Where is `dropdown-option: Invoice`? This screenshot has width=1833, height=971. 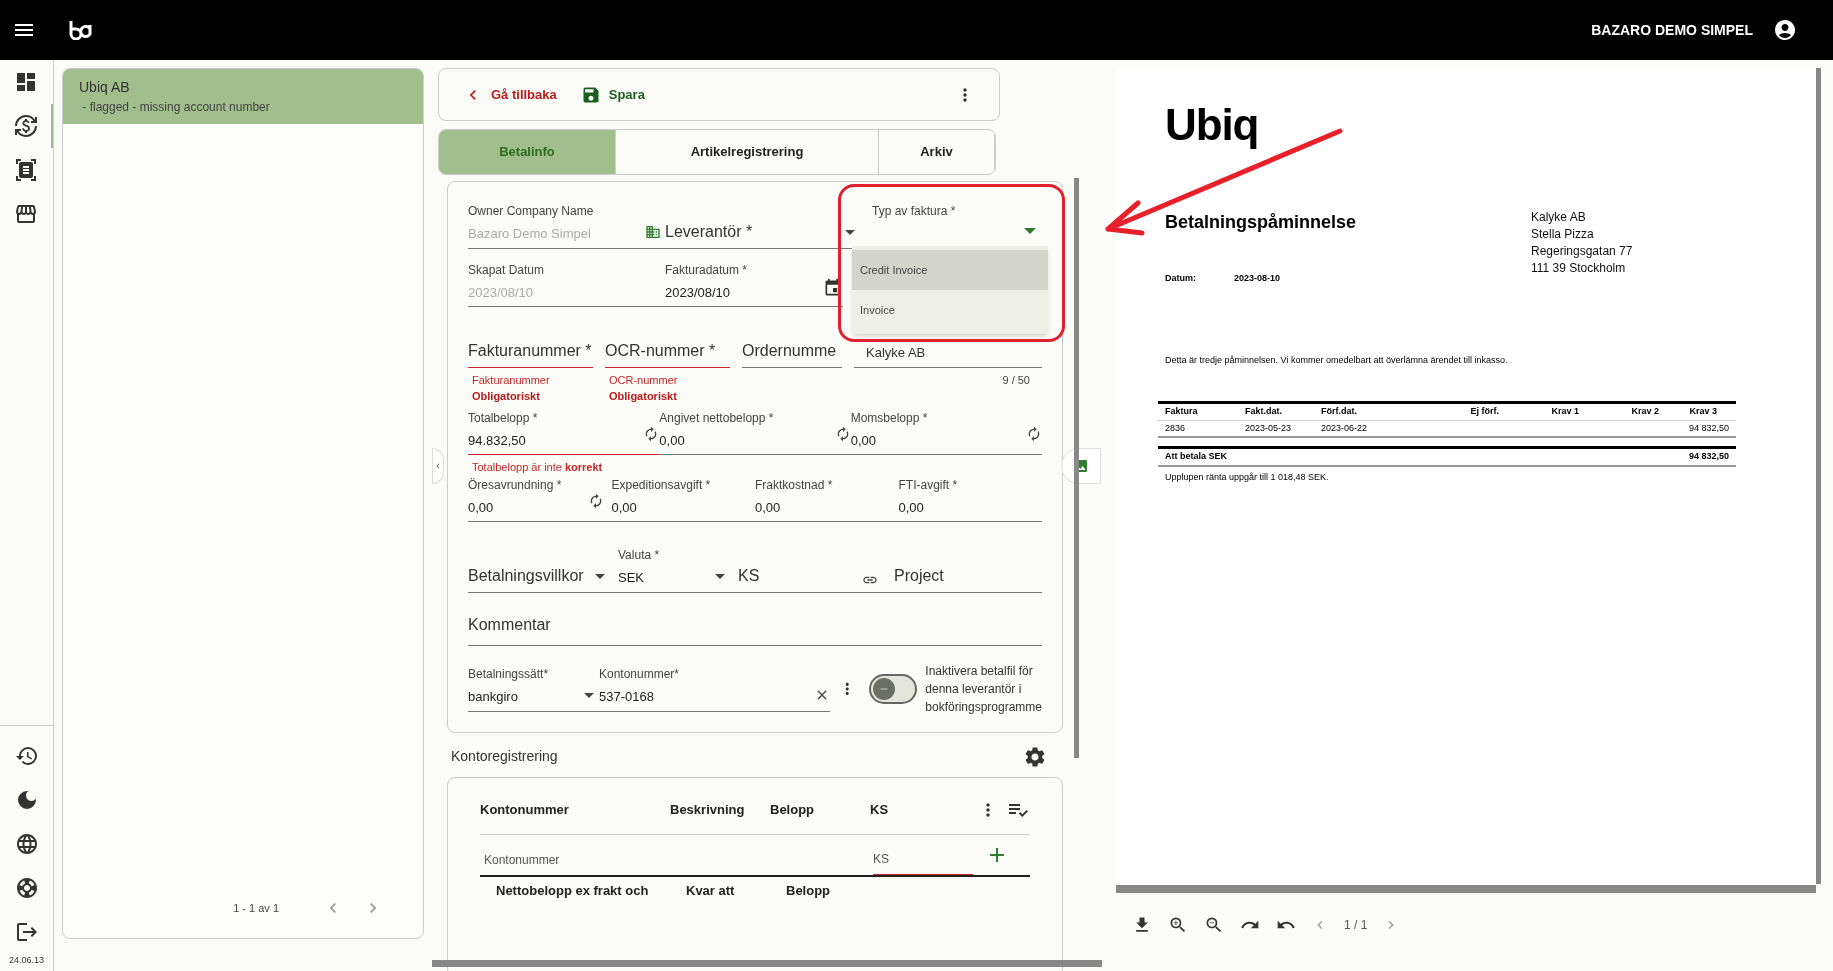
dropdown-option: Invoice is located at coordinates (950, 310).